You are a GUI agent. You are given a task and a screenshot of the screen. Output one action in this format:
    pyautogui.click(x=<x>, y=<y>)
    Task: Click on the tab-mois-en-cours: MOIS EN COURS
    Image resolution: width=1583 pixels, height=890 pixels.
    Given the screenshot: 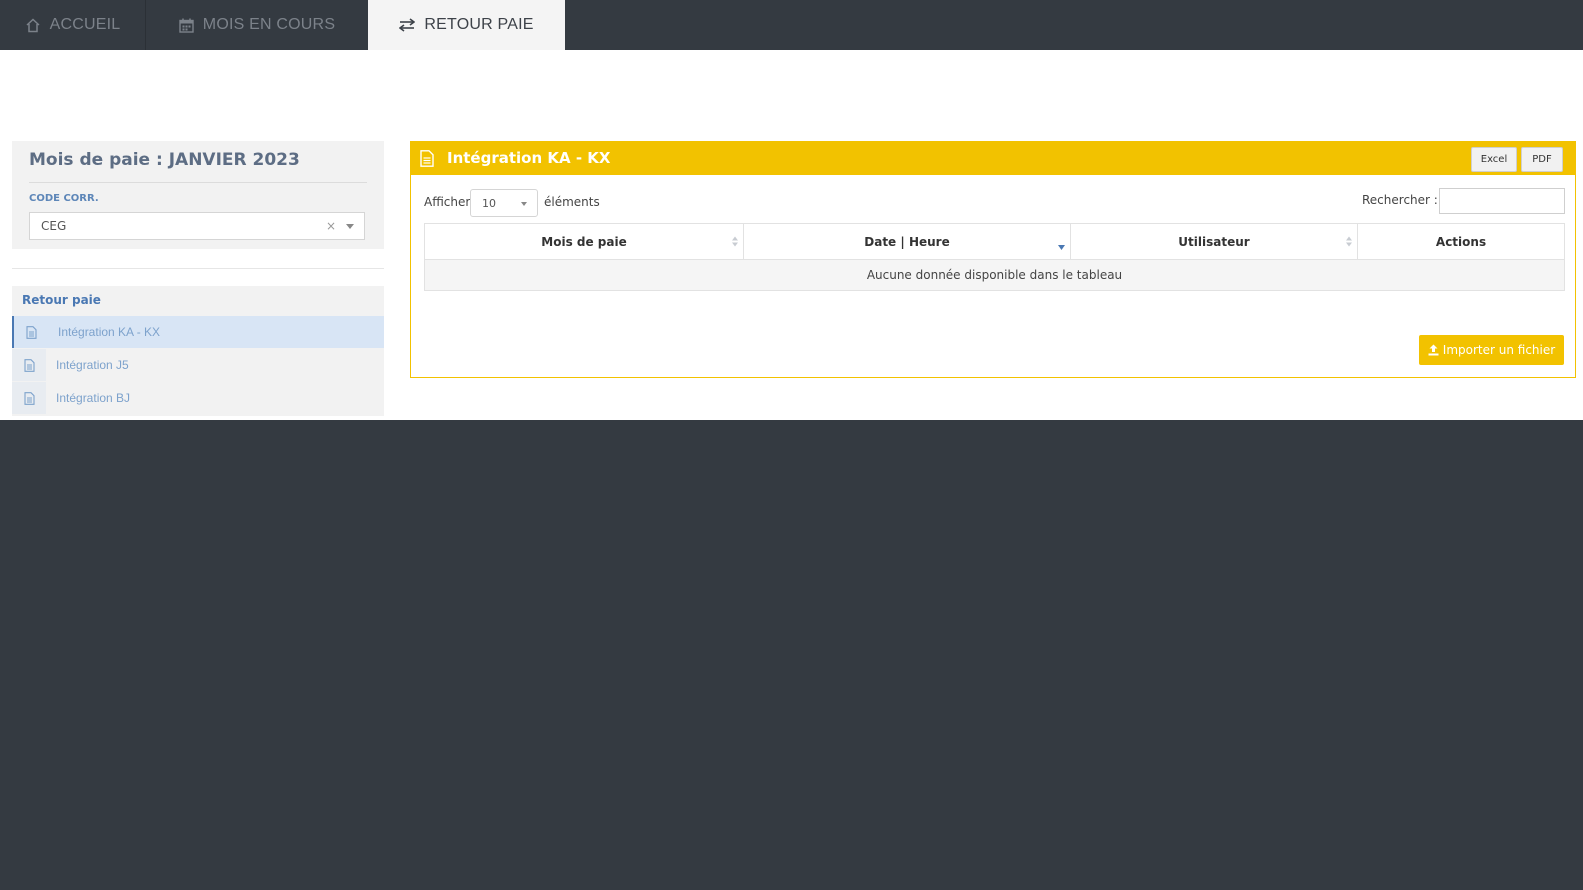 What is the action you would take?
    pyautogui.click(x=257, y=25)
    